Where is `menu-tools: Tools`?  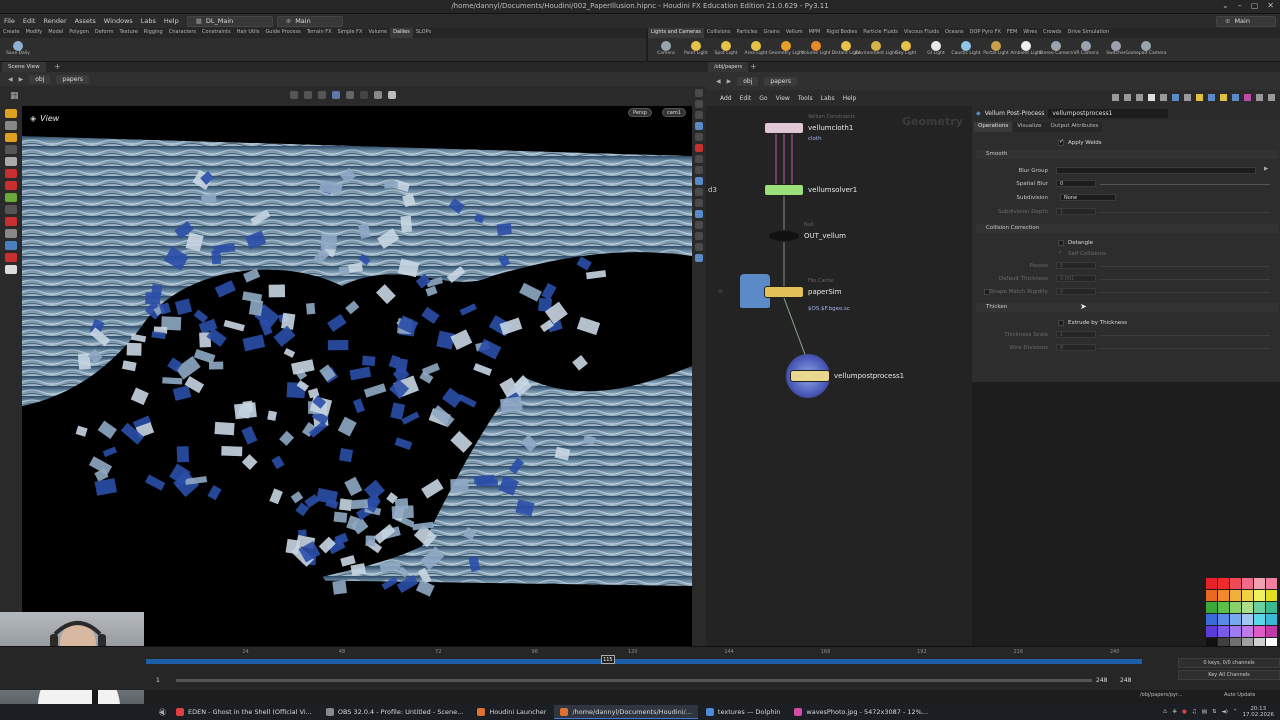
menu-tools: Tools is located at coordinates (805, 98).